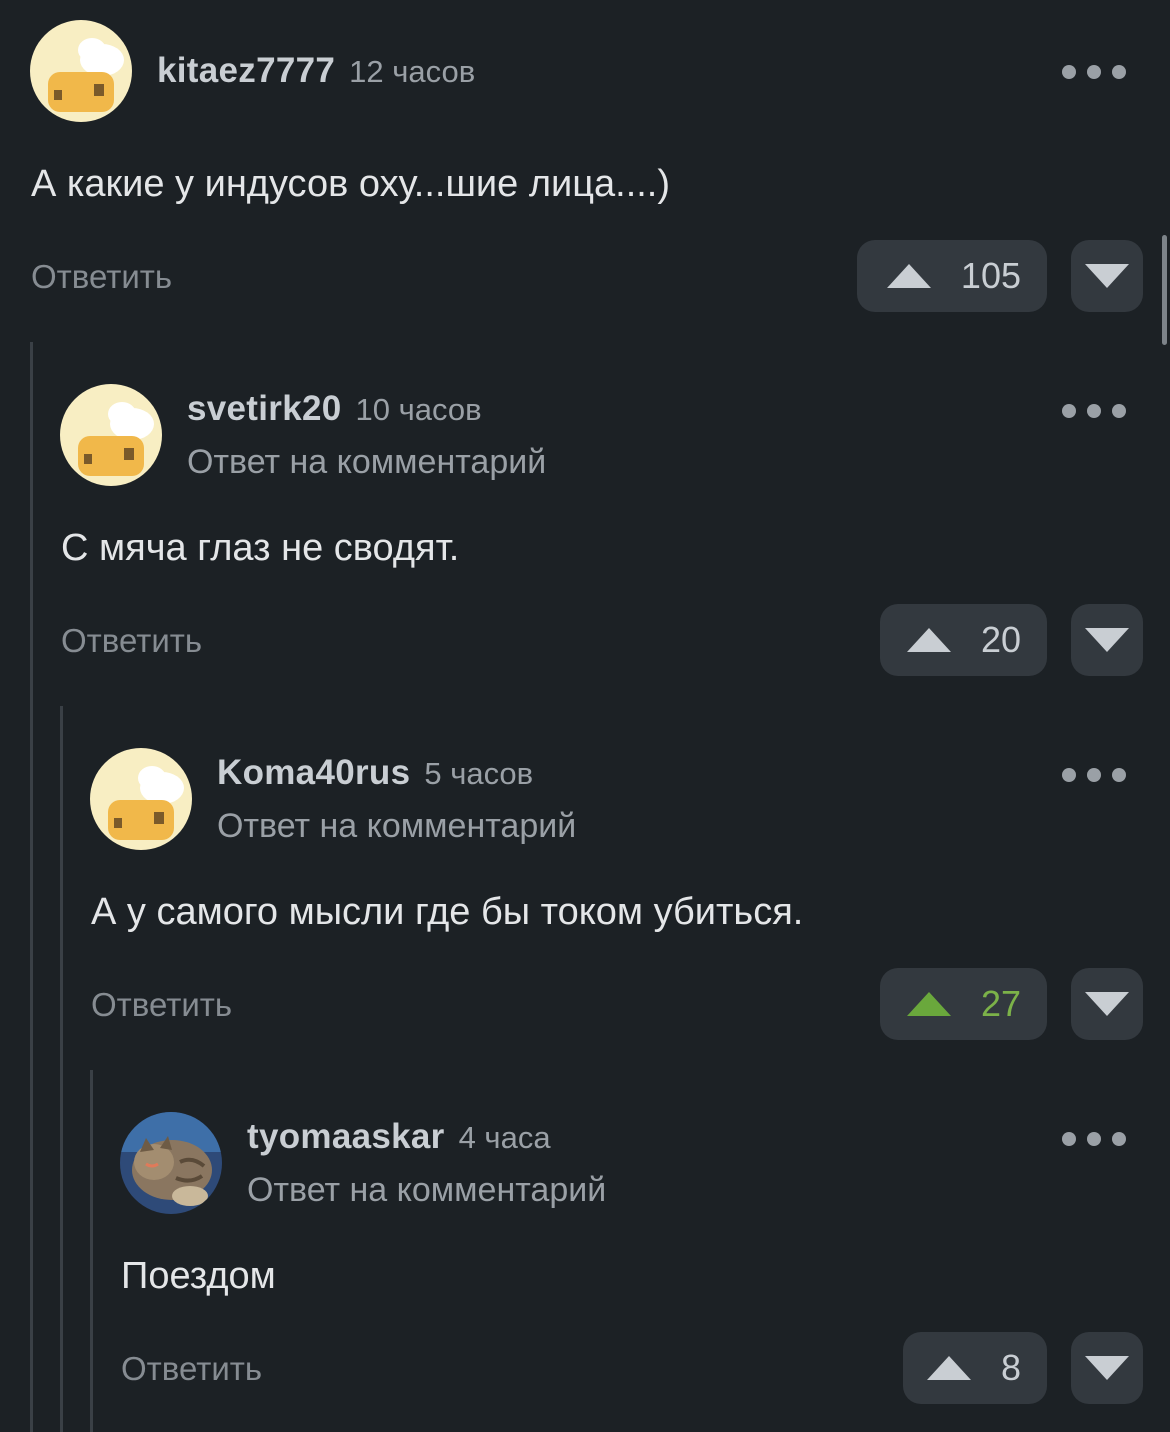 Image resolution: width=1170 pixels, height=1432 pixels. What do you see at coordinates (975, 1368) in the screenshot?
I see `upvote-button: 8` at bounding box center [975, 1368].